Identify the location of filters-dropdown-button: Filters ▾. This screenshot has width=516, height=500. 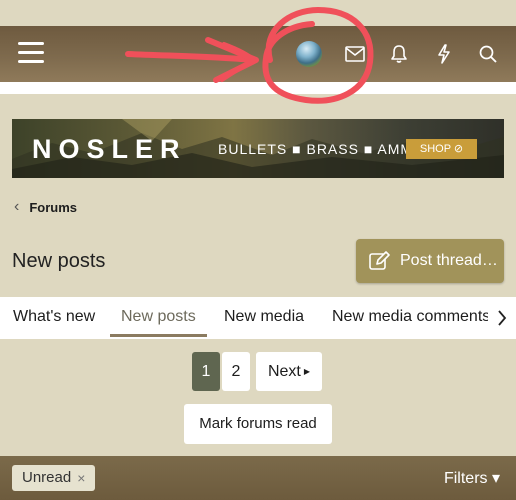
(472, 478).